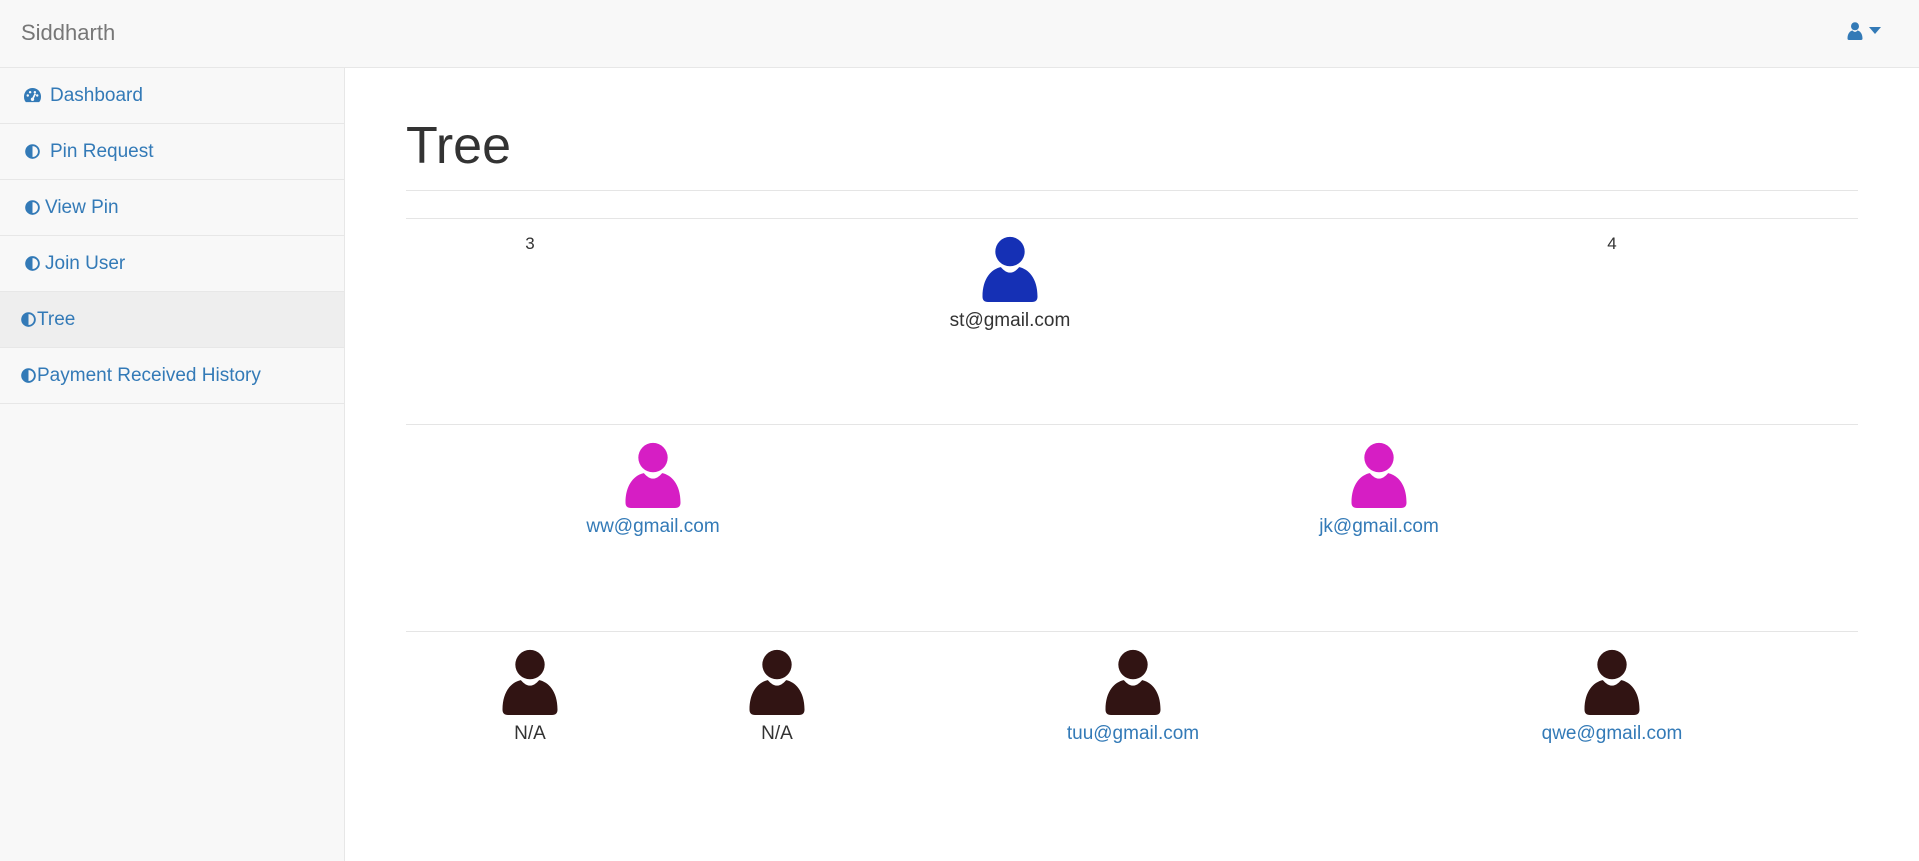 The height and width of the screenshot is (861, 1919). I want to click on sidebar-item-join-user: Join User, so click(172, 264).